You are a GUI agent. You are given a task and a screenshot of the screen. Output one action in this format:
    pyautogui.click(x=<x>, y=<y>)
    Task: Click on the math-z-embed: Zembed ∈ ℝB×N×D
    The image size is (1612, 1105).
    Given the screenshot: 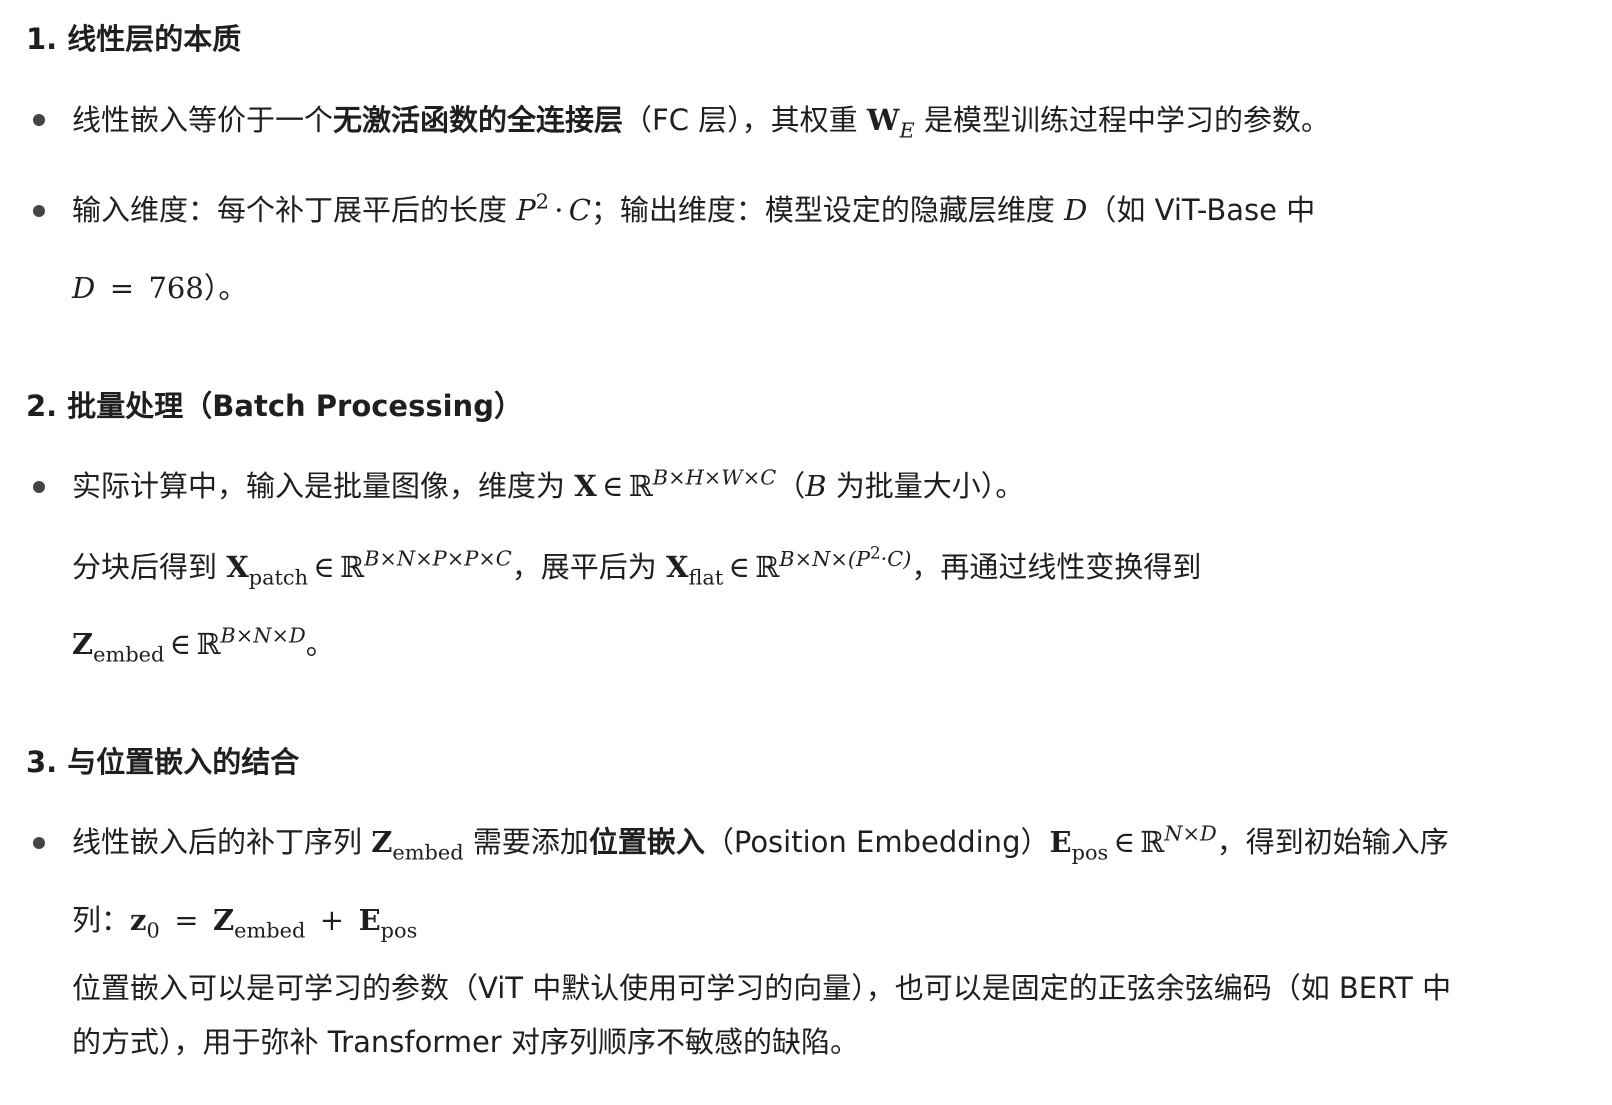 What is the action you would take?
    pyautogui.click(x=189, y=645)
    